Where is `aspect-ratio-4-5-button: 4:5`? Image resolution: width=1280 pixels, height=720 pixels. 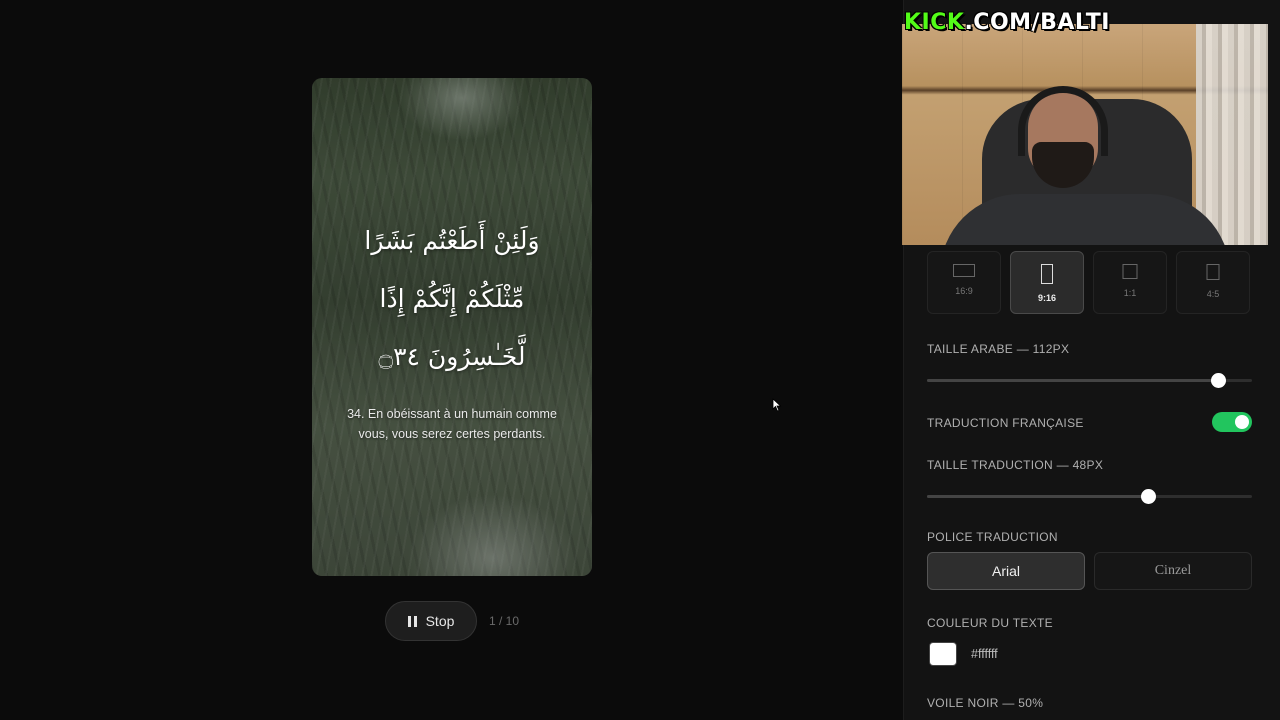
aspect-ratio-4-5-button: 4:5 is located at coordinates (1213, 282).